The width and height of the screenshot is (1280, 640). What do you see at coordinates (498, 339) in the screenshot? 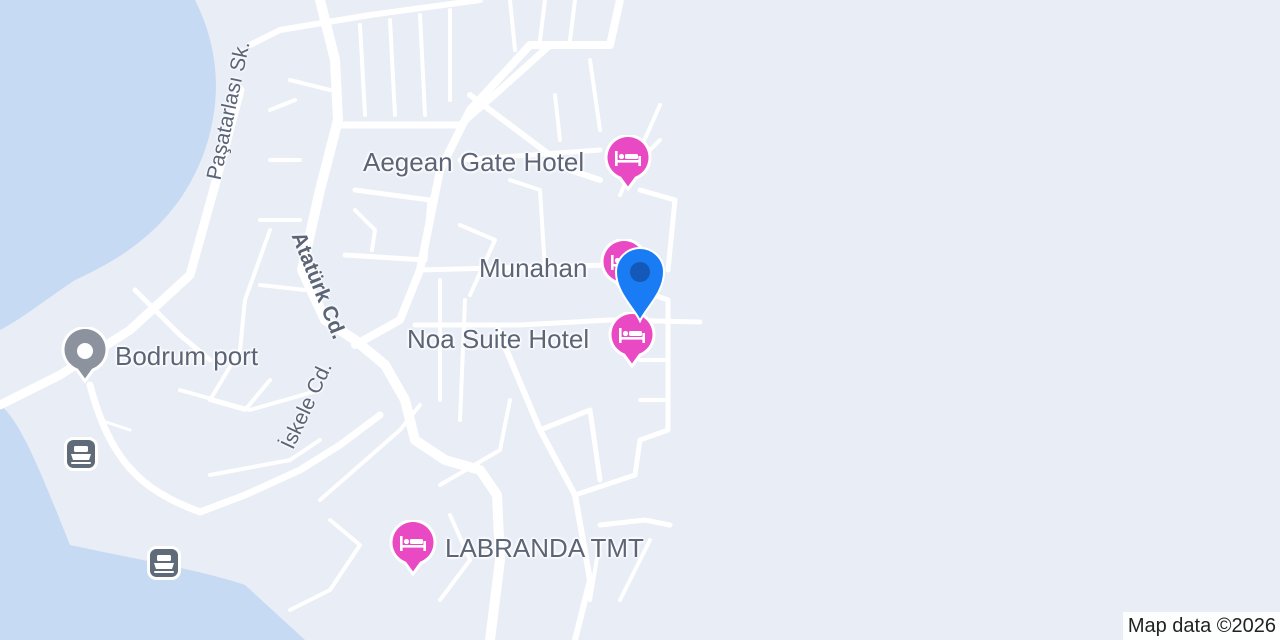
I see `hotel-label-noa-suite: Noa Suite Hotel` at bounding box center [498, 339].